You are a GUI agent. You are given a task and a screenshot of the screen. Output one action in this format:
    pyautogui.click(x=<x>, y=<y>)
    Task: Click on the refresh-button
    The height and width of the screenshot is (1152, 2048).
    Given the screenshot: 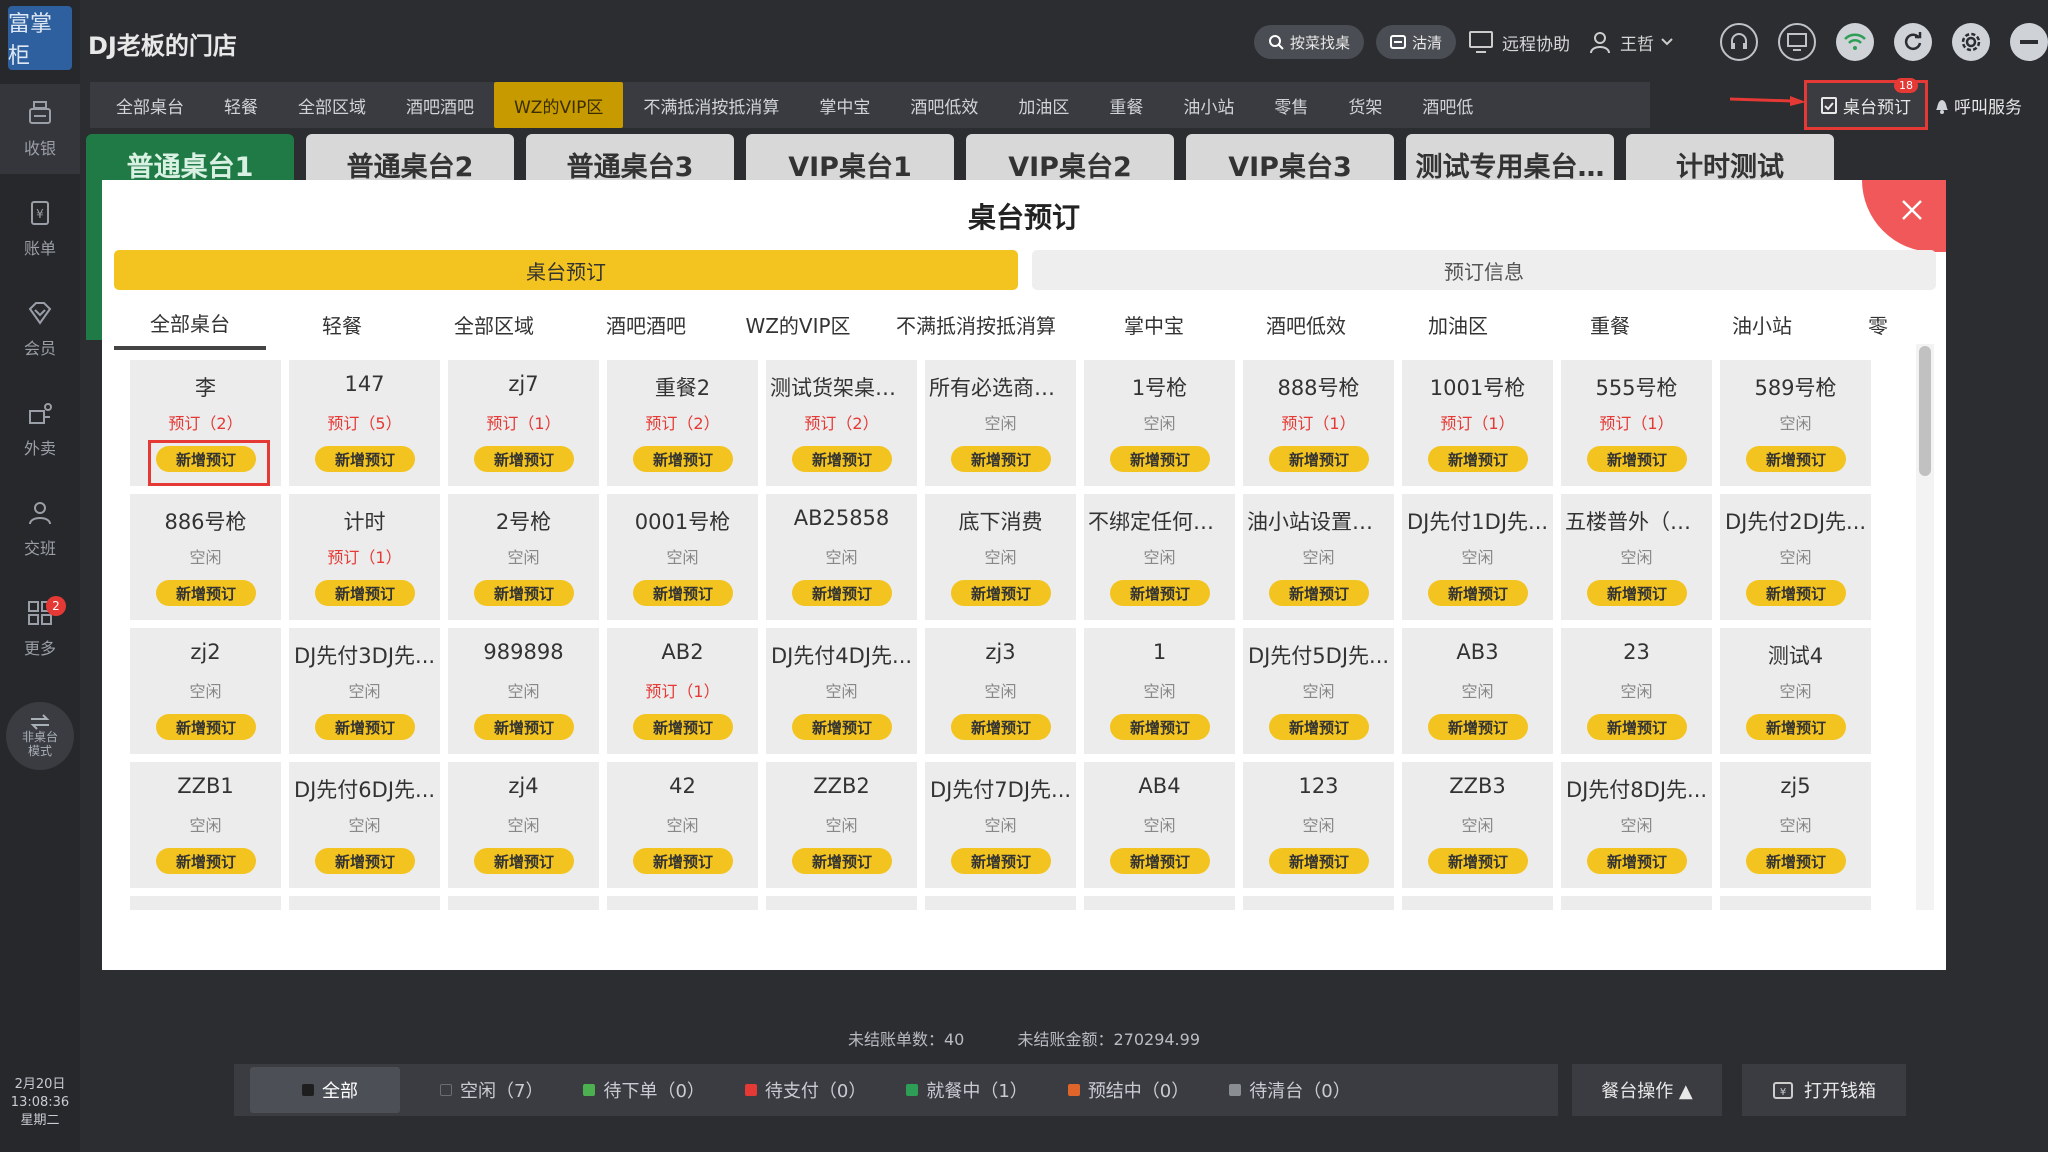 What is the action you would take?
    pyautogui.click(x=1913, y=42)
    